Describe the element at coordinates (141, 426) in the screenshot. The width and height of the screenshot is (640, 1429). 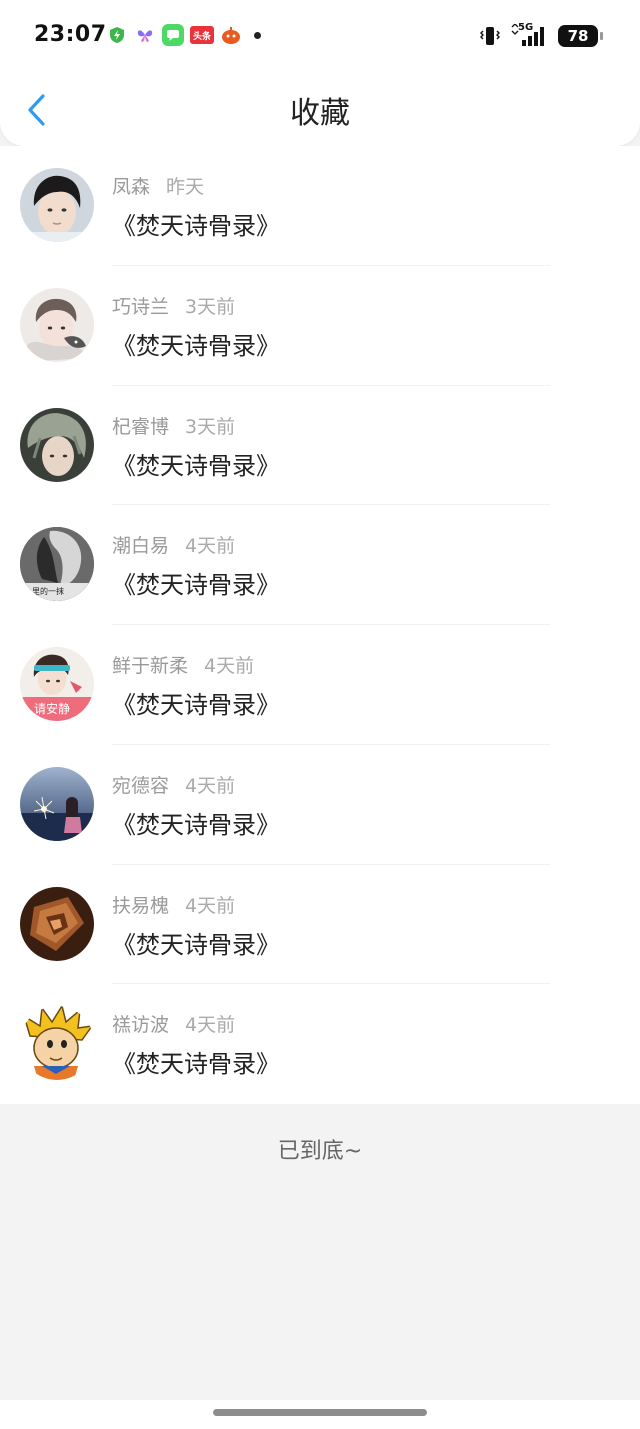
I see `user-name: 杞睿博` at that location.